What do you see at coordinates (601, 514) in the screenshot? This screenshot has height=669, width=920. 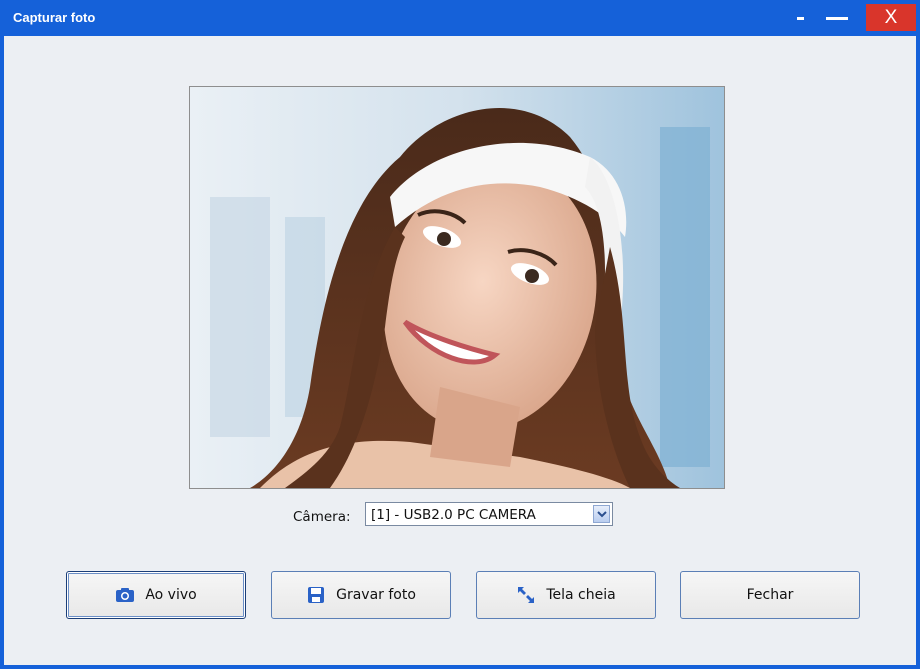 I see `chevron-down-icon` at bounding box center [601, 514].